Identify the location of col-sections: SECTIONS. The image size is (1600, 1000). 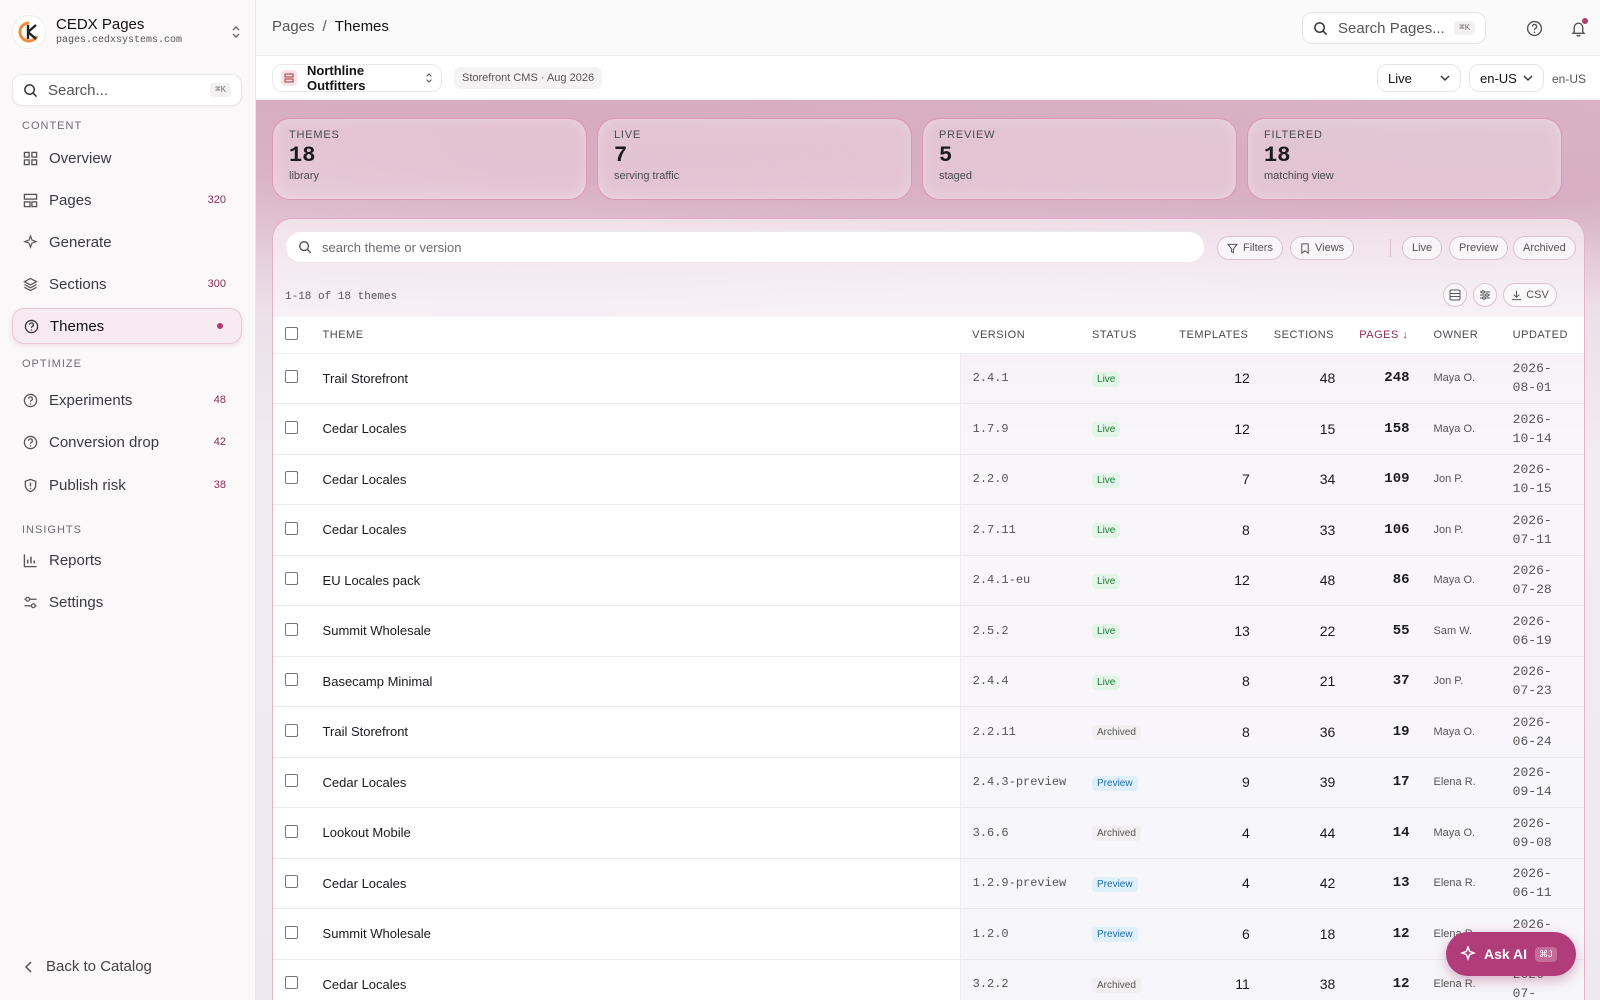
(1304, 335).